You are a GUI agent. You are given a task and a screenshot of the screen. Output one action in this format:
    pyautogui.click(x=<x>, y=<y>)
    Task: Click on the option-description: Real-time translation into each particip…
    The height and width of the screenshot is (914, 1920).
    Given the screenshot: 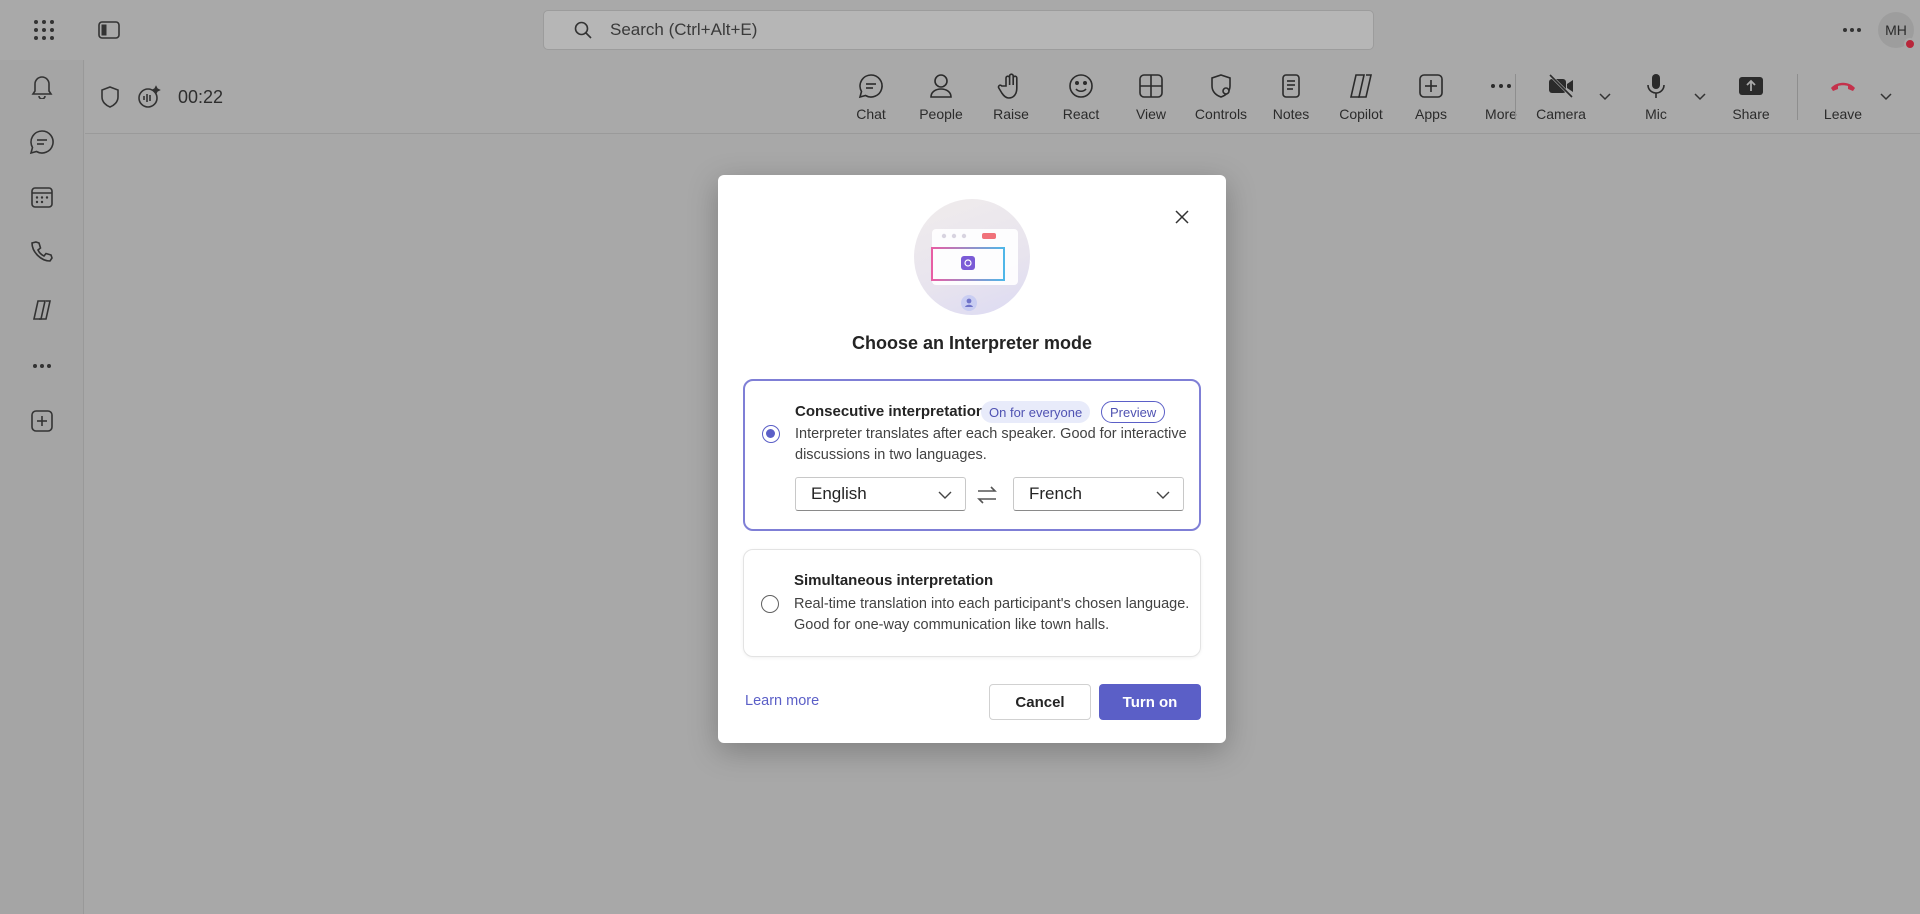 What is the action you would take?
    pyautogui.click(x=992, y=614)
    